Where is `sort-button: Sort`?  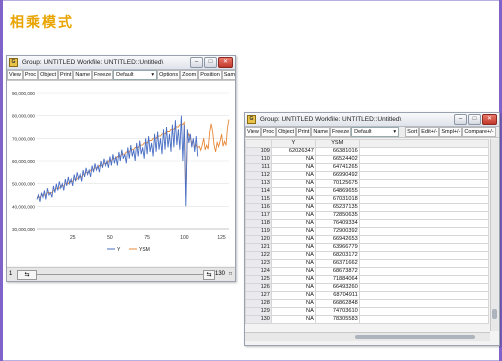
sort-button: Sort is located at coordinates (412, 132).